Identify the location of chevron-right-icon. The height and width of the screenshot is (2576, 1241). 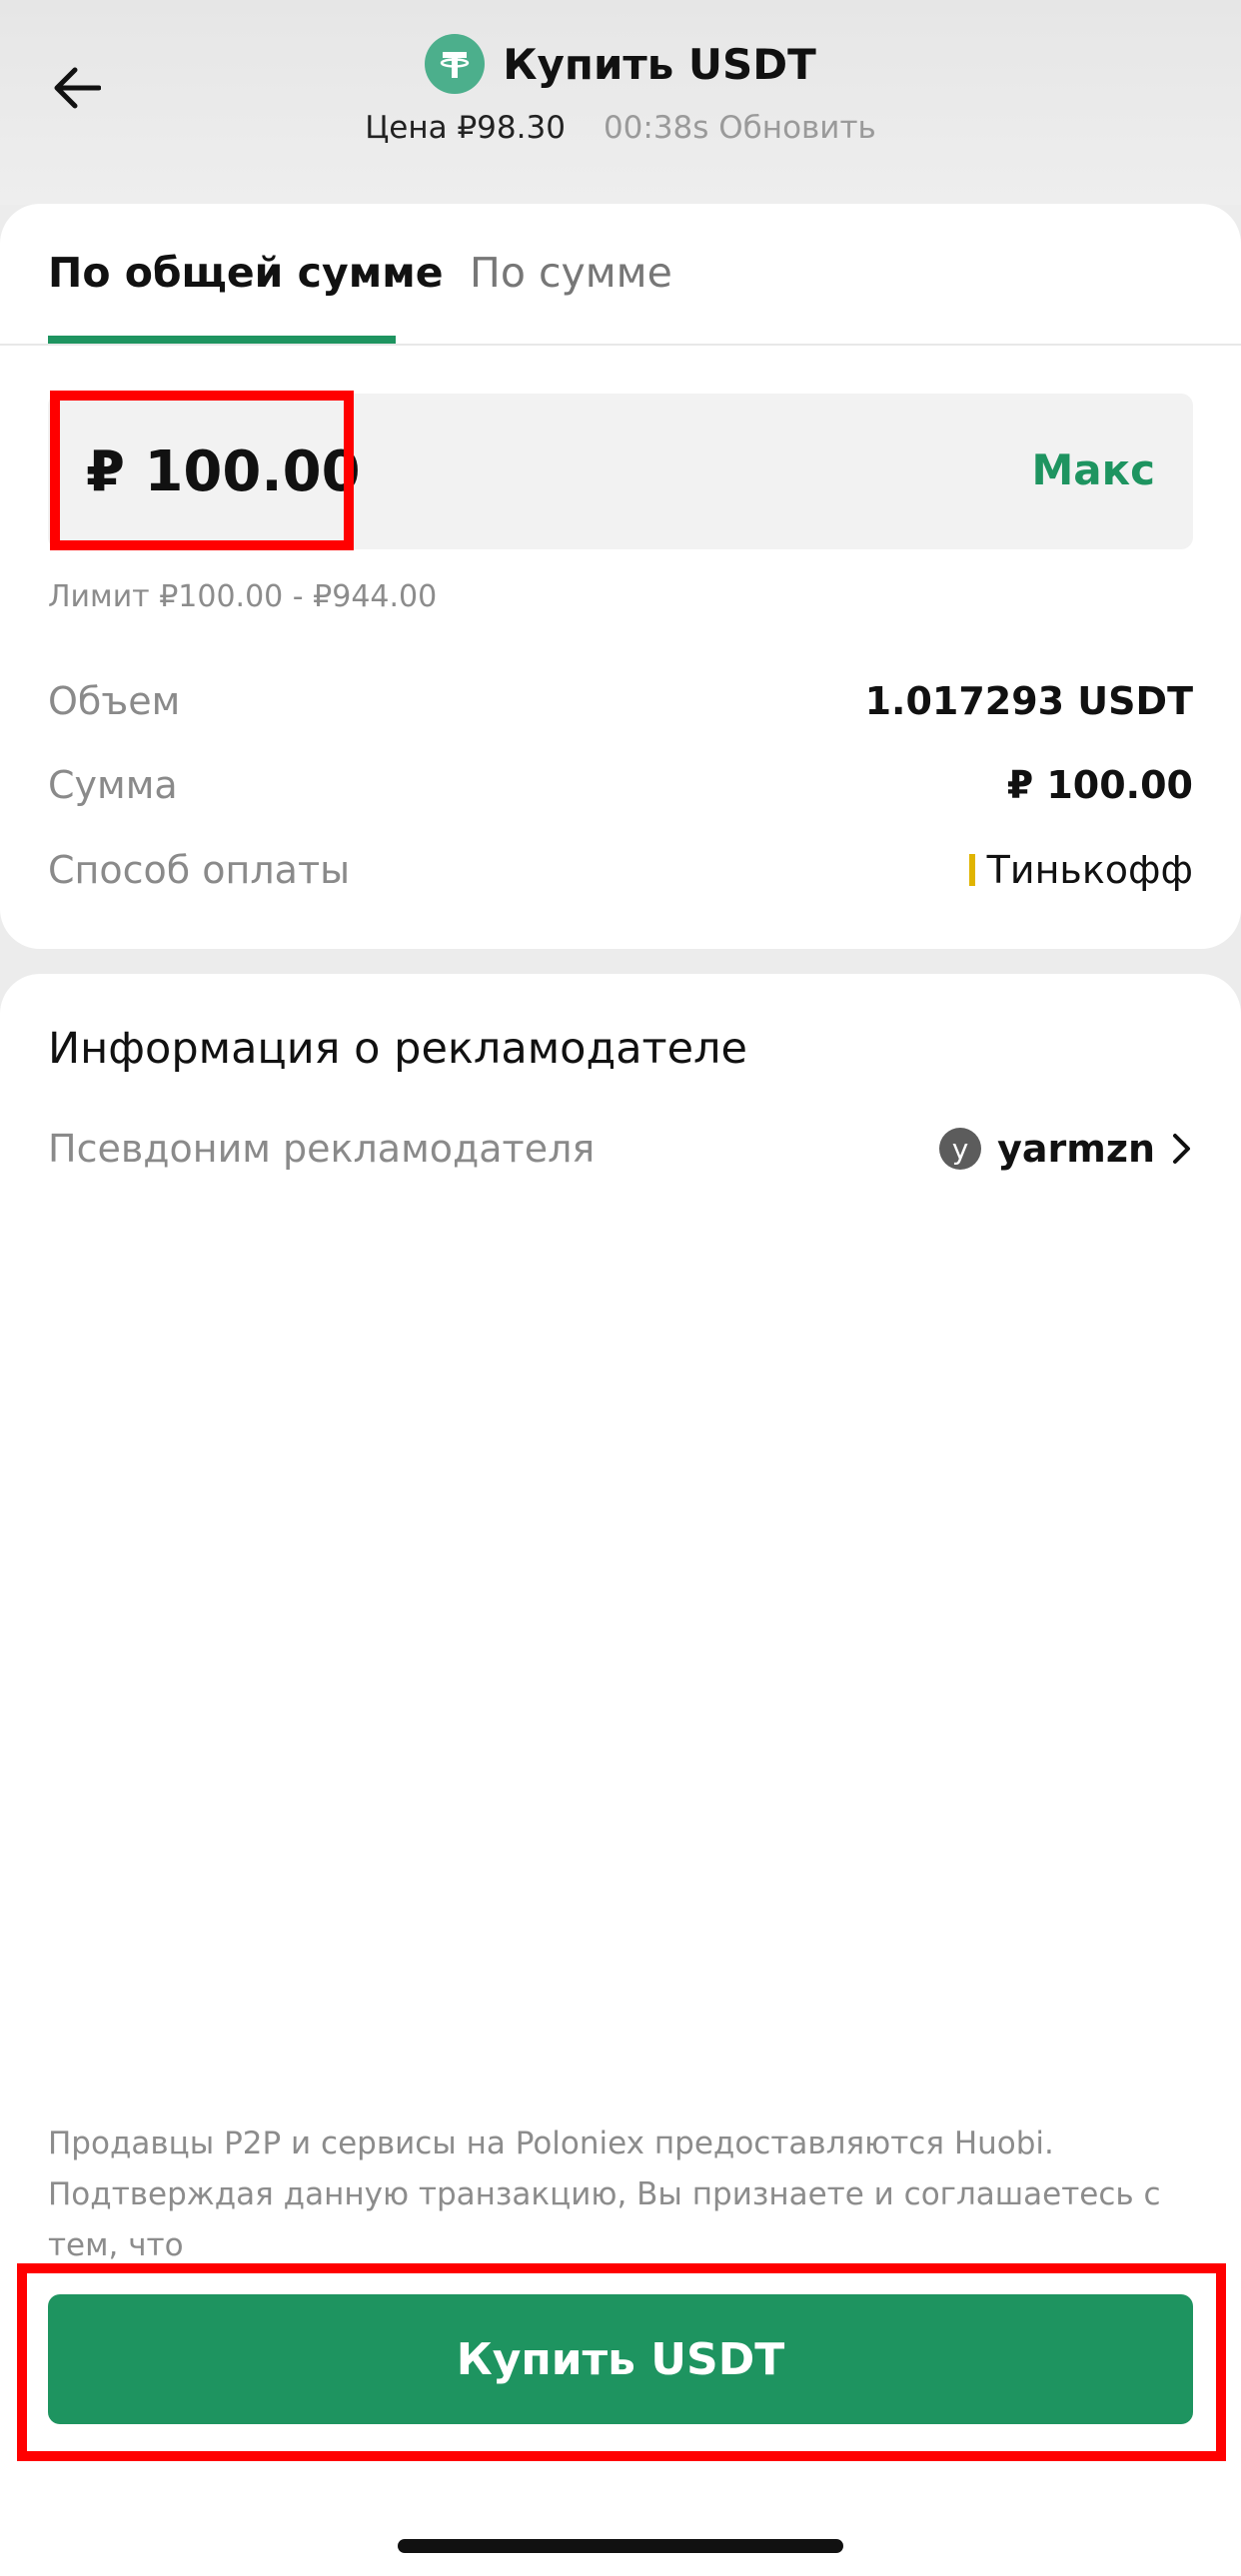
(1181, 1149).